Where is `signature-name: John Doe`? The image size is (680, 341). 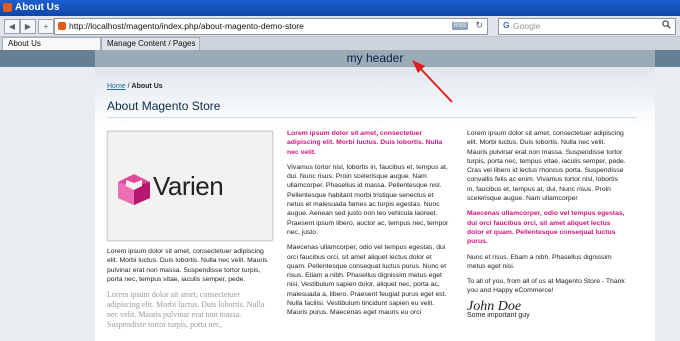 signature-name: John Doe is located at coordinates (494, 306).